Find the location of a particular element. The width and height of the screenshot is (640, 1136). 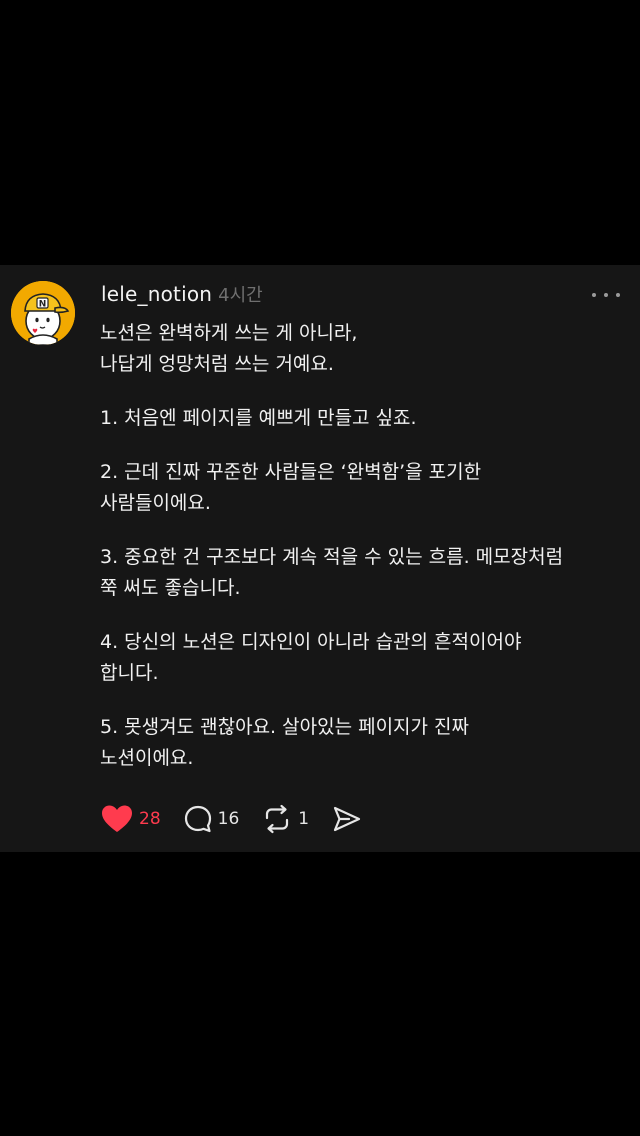

post-paragraph: 5. 못생겨도 괜찮아요. 살아있는 페이지가 진짜 노션이에요. is located at coordinates (360, 743).